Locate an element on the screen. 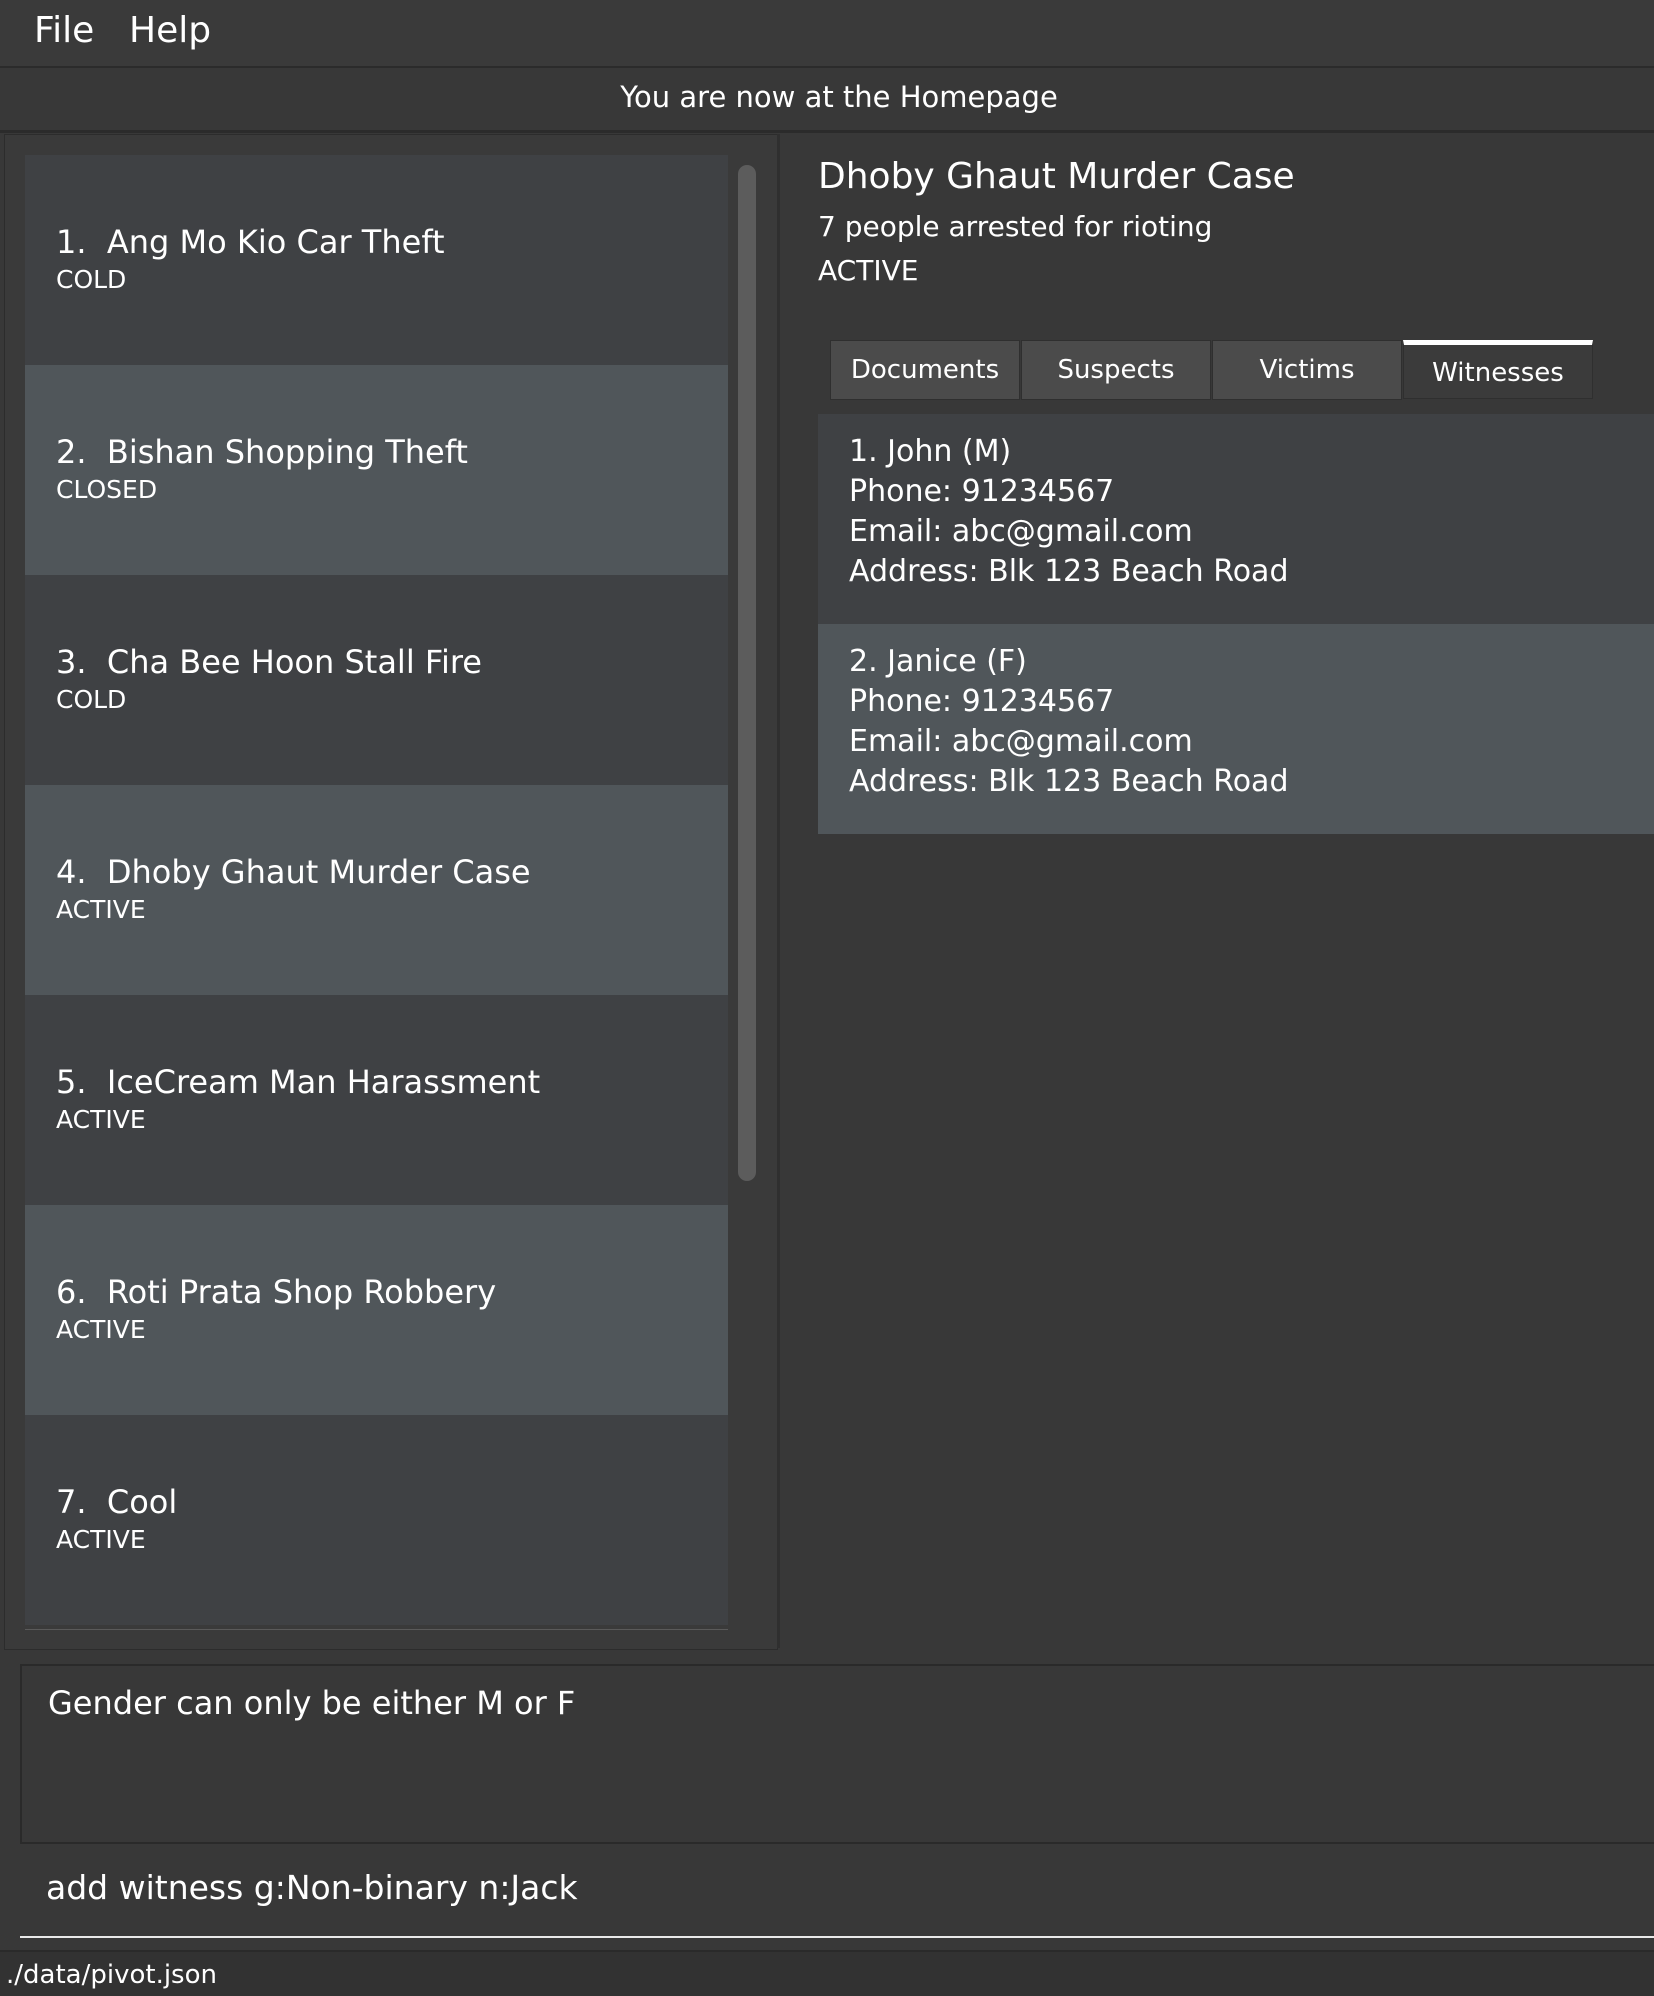 This screenshot has width=1654, height=1996. tab-witnesses: Witnesses is located at coordinates (1498, 369).